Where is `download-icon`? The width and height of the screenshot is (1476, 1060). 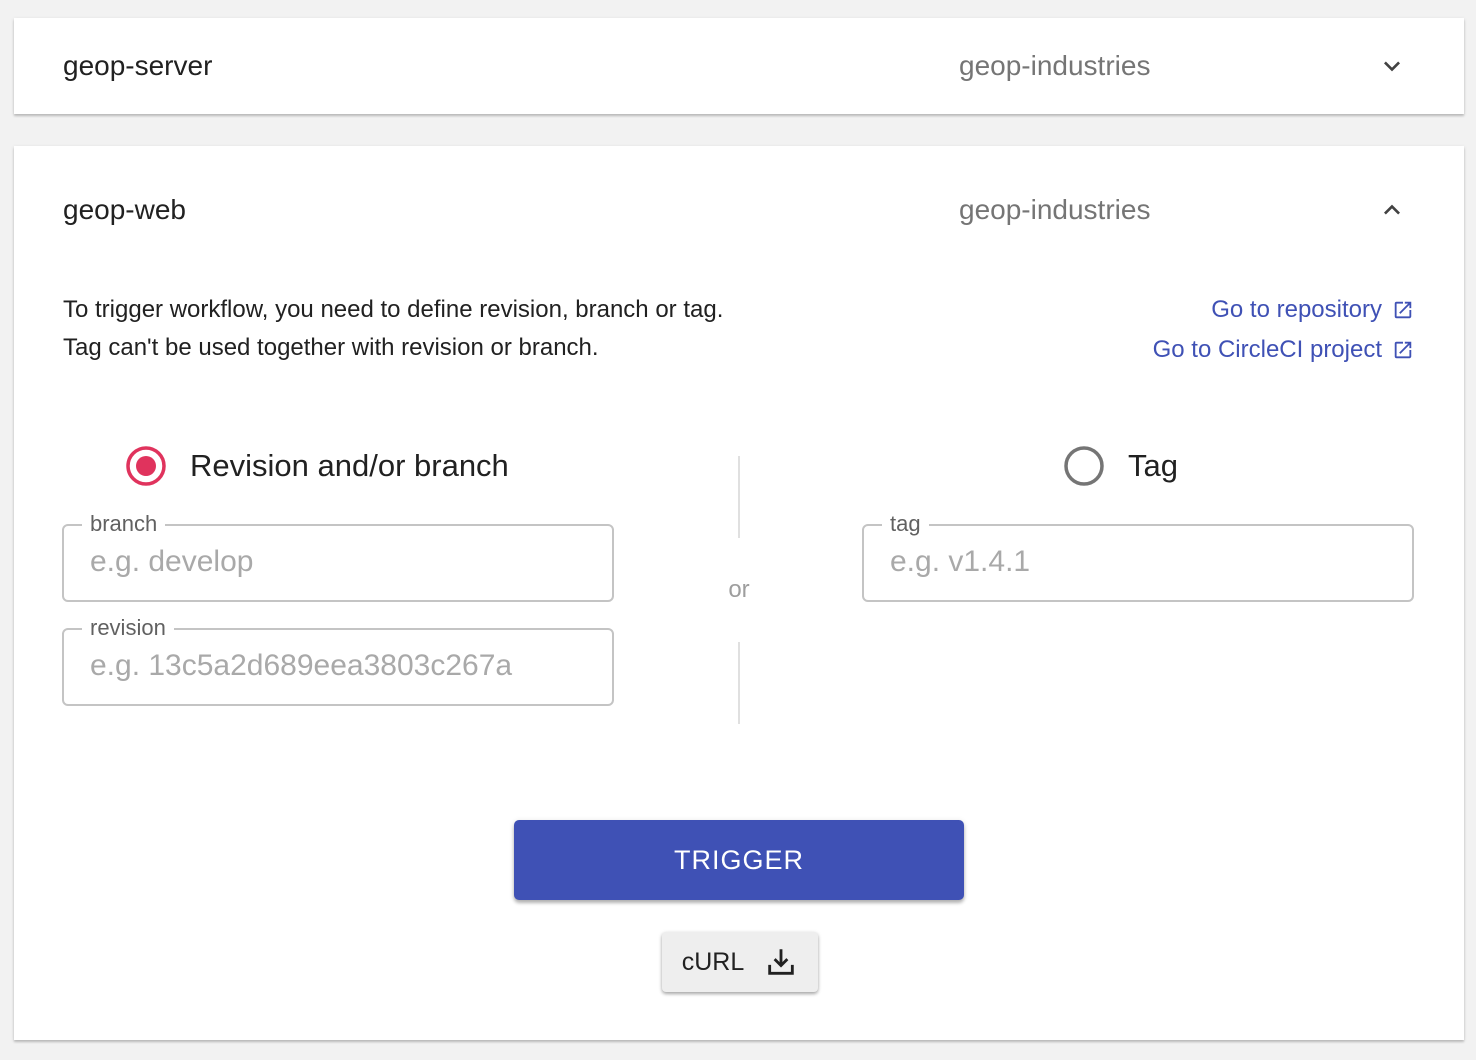
download-icon is located at coordinates (781, 962).